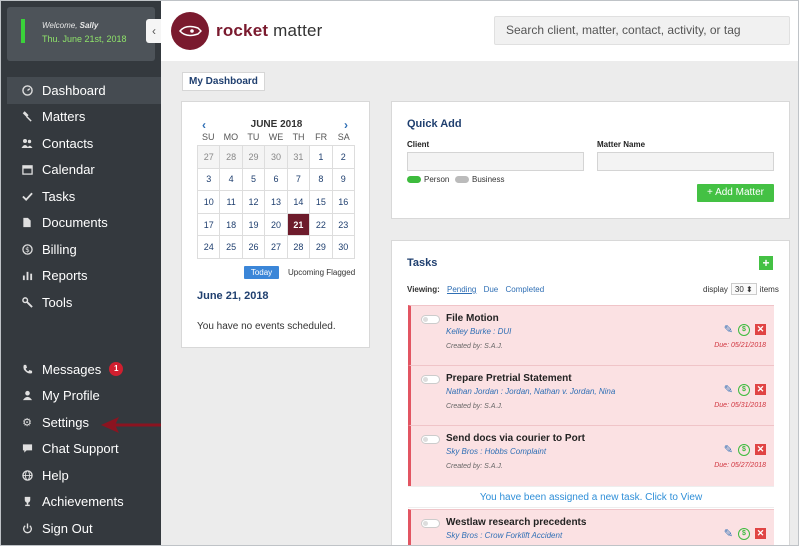 Image resolution: width=799 pixels, height=546 pixels. I want to click on filter-completed: Completed, so click(525, 289).